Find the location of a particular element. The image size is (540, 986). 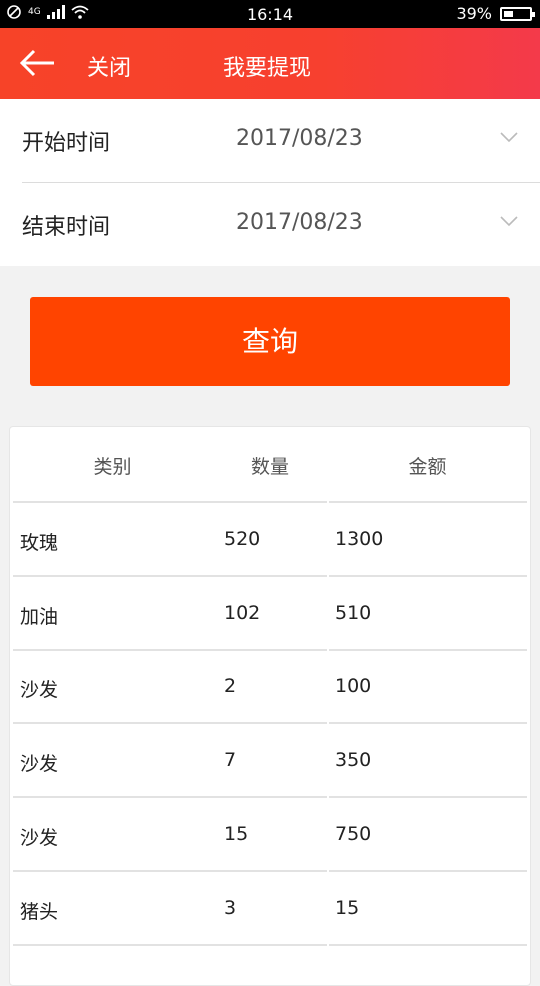

start-date-label: 开始时间 is located at coordinates (66, 143).